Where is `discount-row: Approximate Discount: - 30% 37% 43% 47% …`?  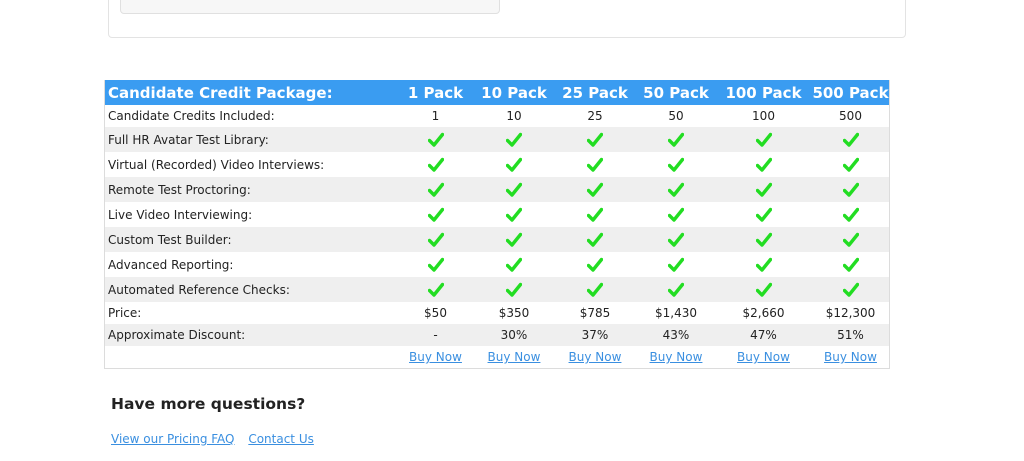
discount-row: Approximate Discount: - 30% 37% 43% 47% … is located at coordinates (497, 335).